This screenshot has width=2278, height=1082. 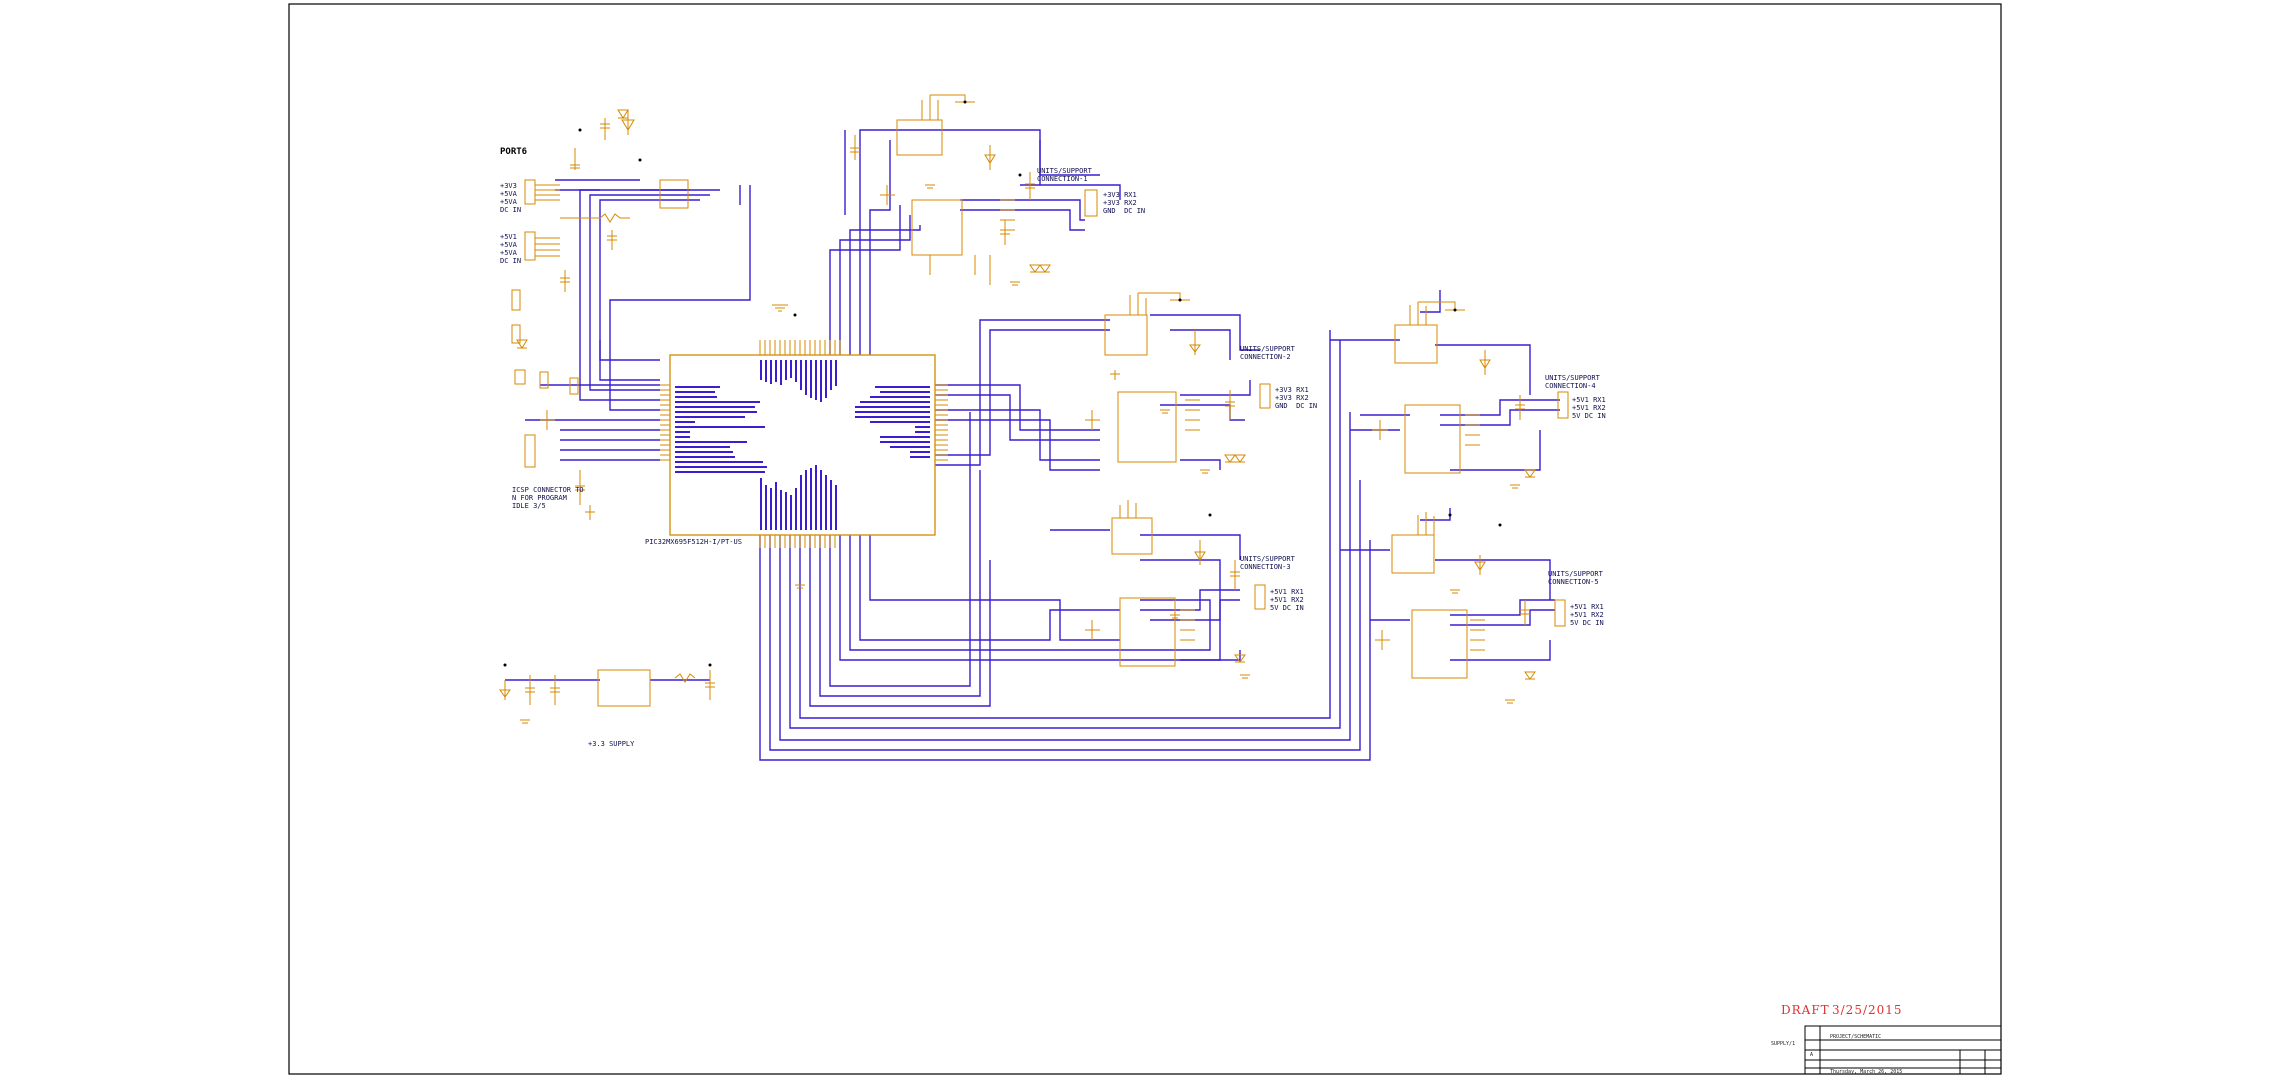 I want to click on connection-3-pins: +5V1 RX1 +5V1 RX2 5V DC IN, so click(x=1287, y=600).